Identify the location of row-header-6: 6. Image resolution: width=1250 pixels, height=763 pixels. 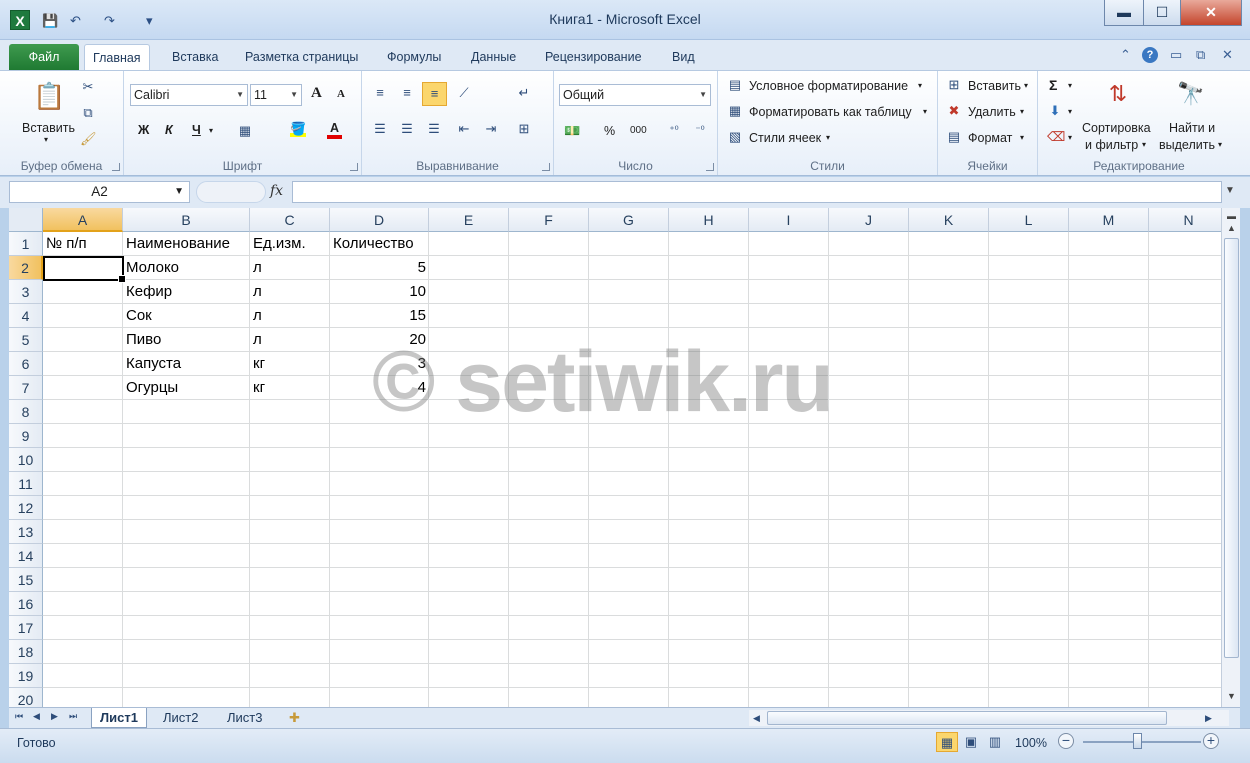
(26, 364).